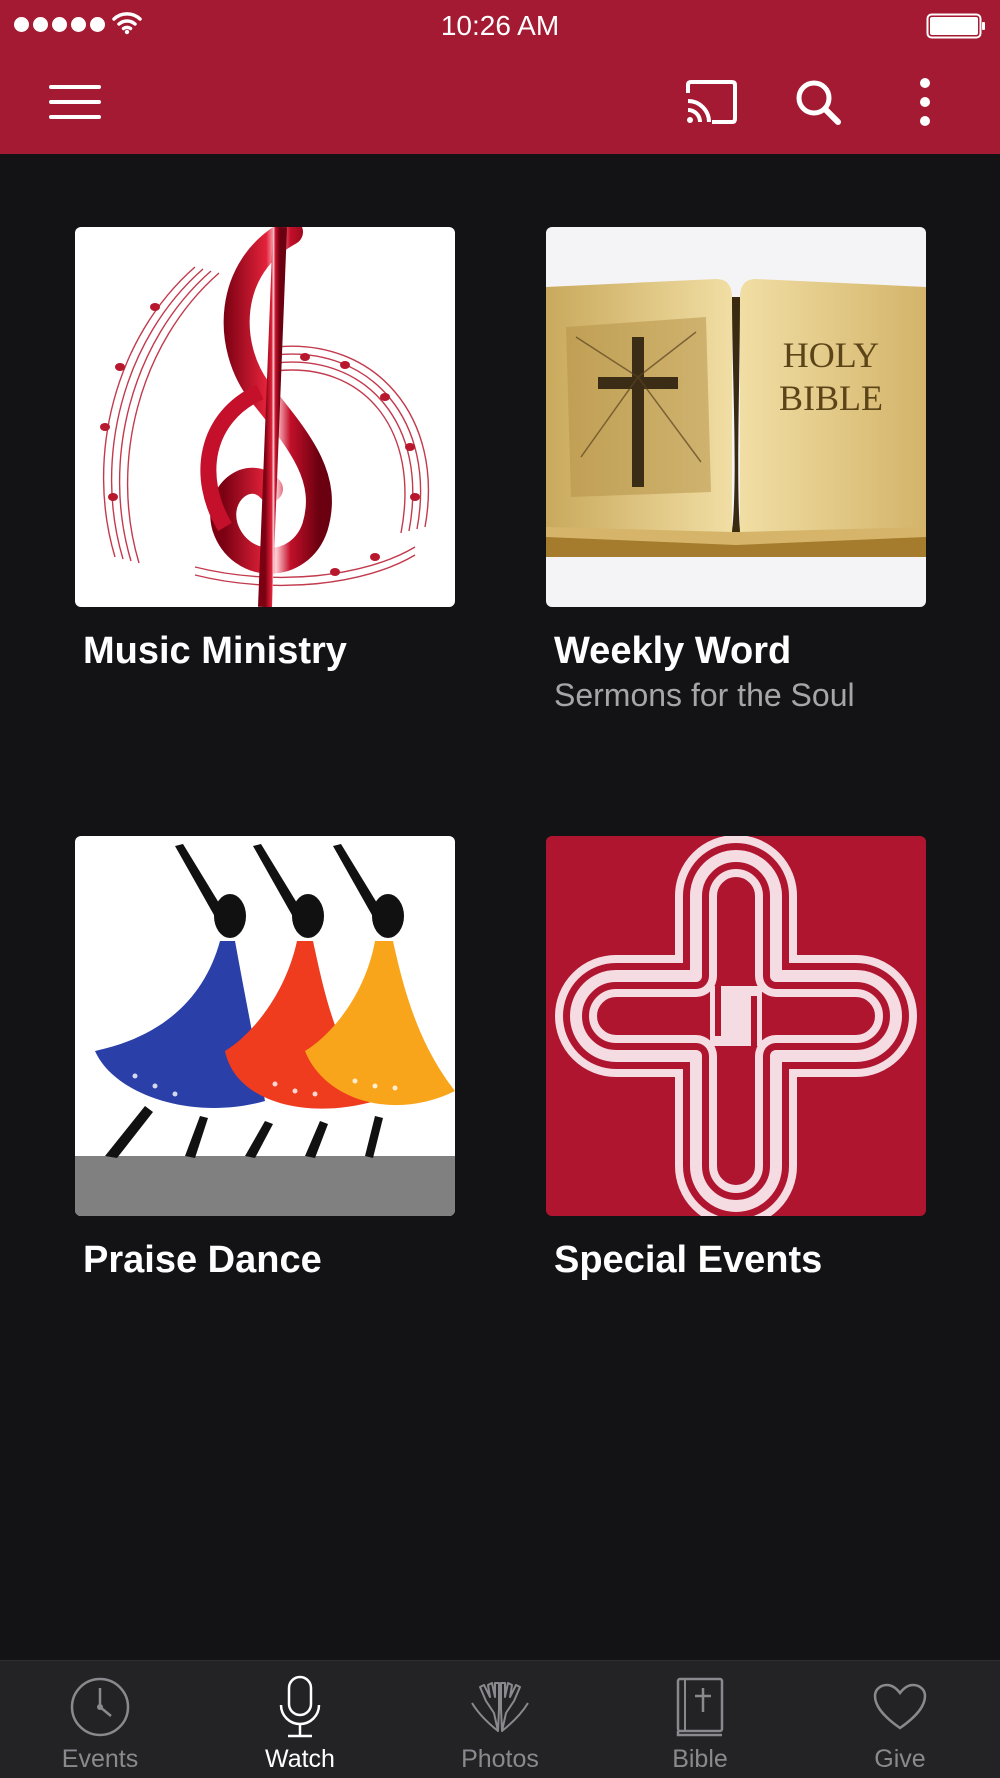 This screenshot has height=1778, width=1000. I want to click on tile-music-ministry: Music Ministry, so click(265, 450).